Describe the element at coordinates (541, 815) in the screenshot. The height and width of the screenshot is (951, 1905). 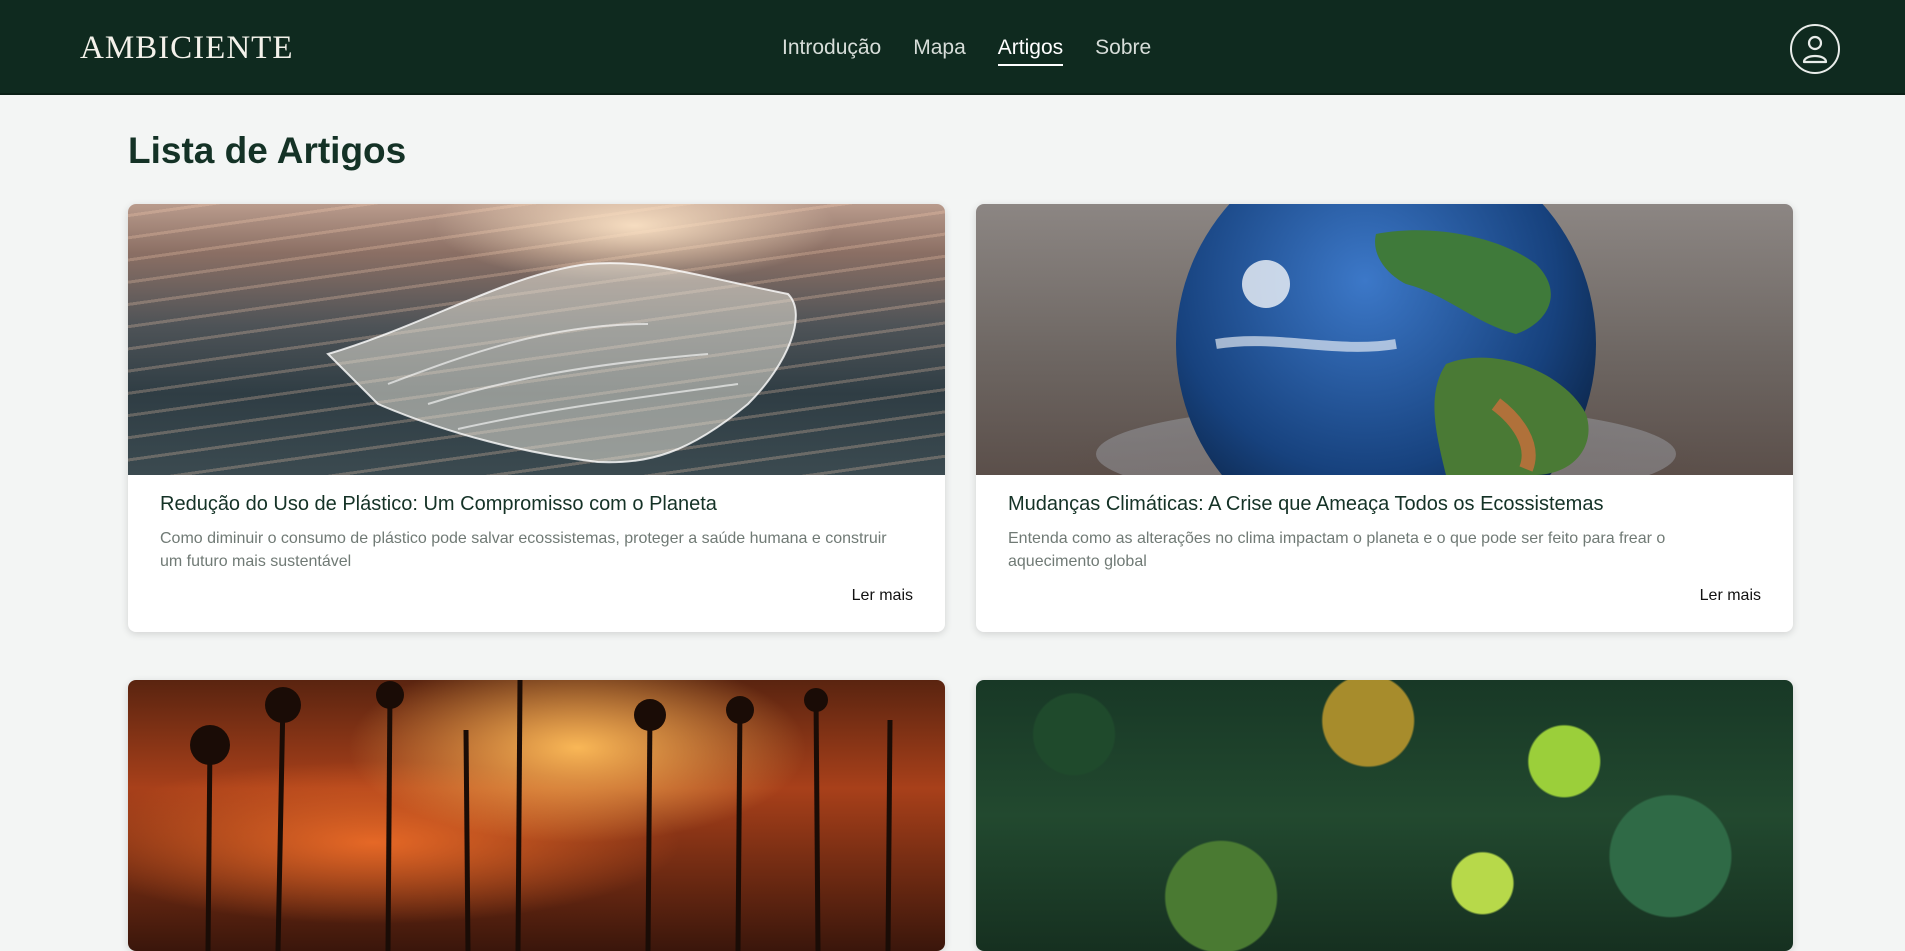
I see `burning-trees-illustration` at that location.